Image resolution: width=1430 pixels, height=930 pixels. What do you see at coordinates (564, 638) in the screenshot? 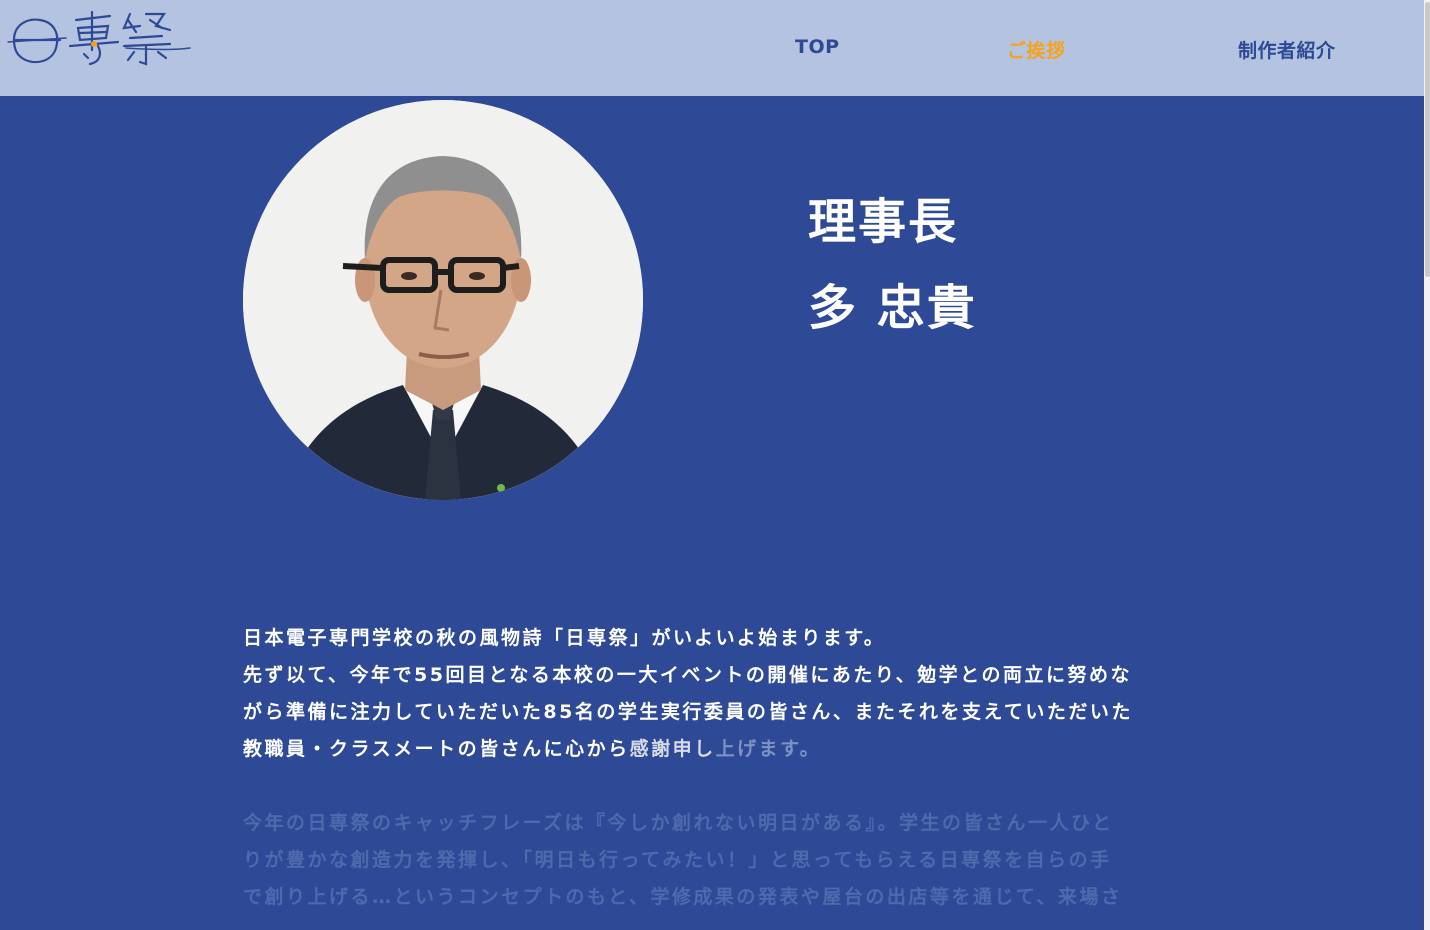
I see `message-line: 日本電子専門学校の秋の風物詩「日専祭」がいよいよ始まります。` at bounding box center [564, 638].